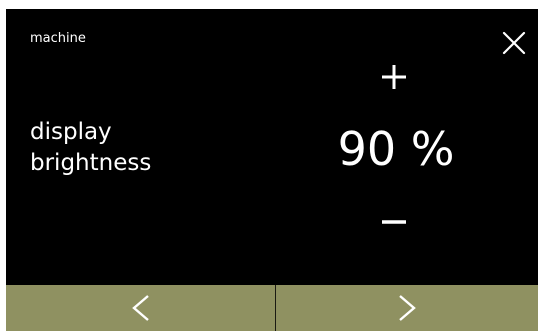  Describe the element at coordinates (91, 163) in the screenshot. I see `setting-label-line2: brightness` at that location.